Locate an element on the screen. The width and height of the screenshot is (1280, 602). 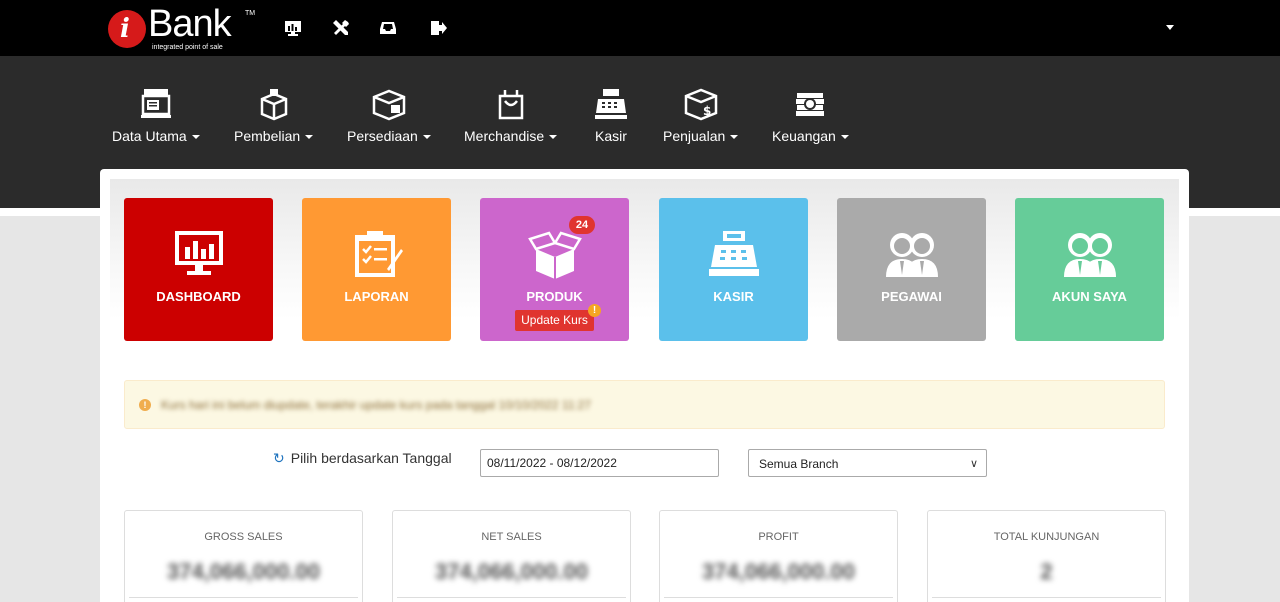
tile-dashboard: DASHBOARD is located at coordinates (198, 269).